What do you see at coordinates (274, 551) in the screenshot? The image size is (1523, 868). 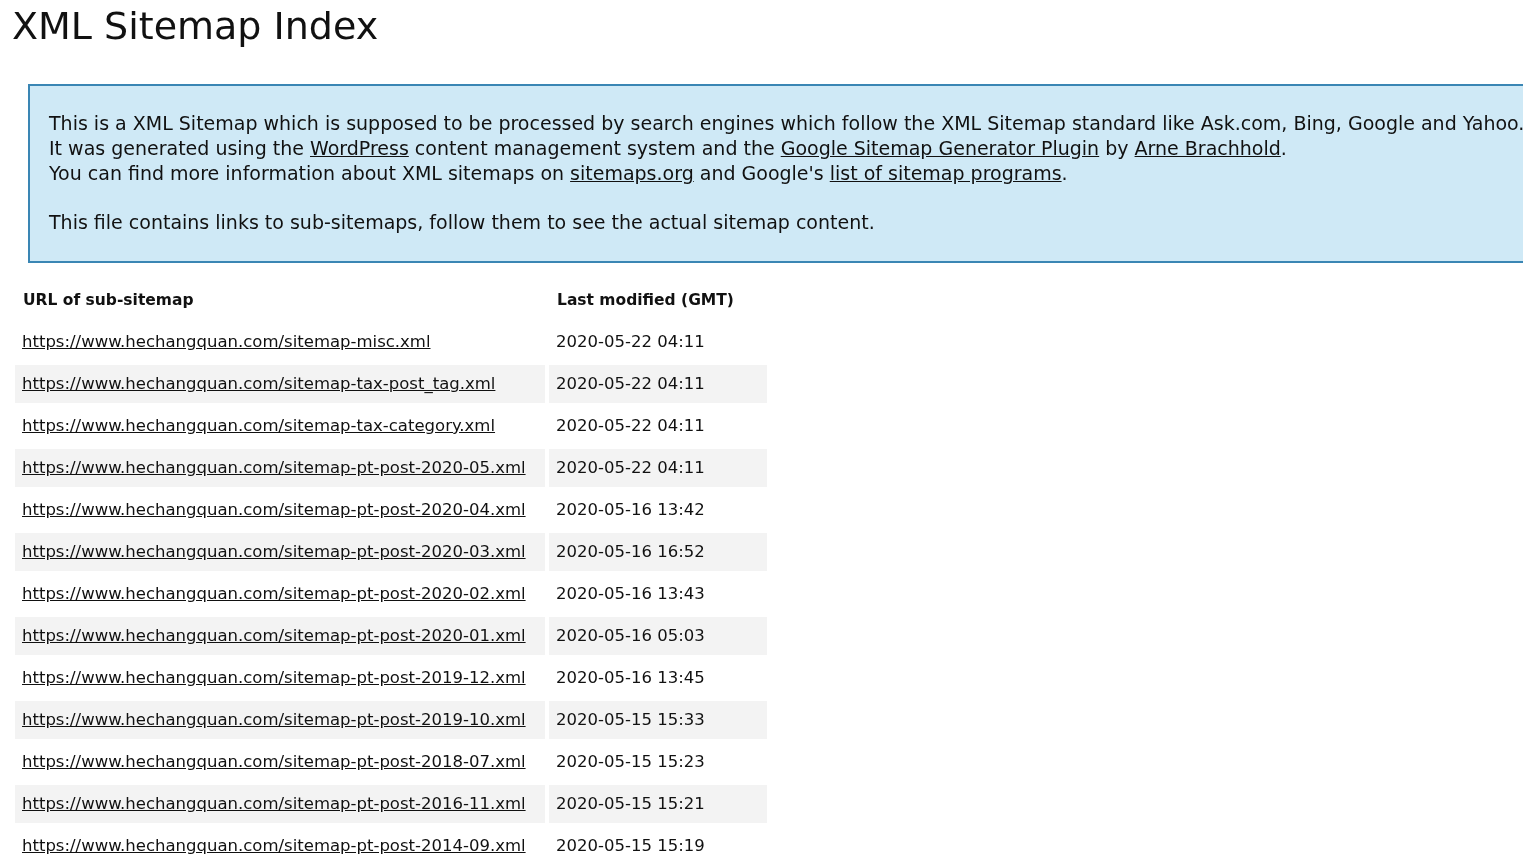 I see `sitemap-link: https://www.hechangquan.com/sitemap-pt-post-2020-03.xml` at bounding box center [274, 551].